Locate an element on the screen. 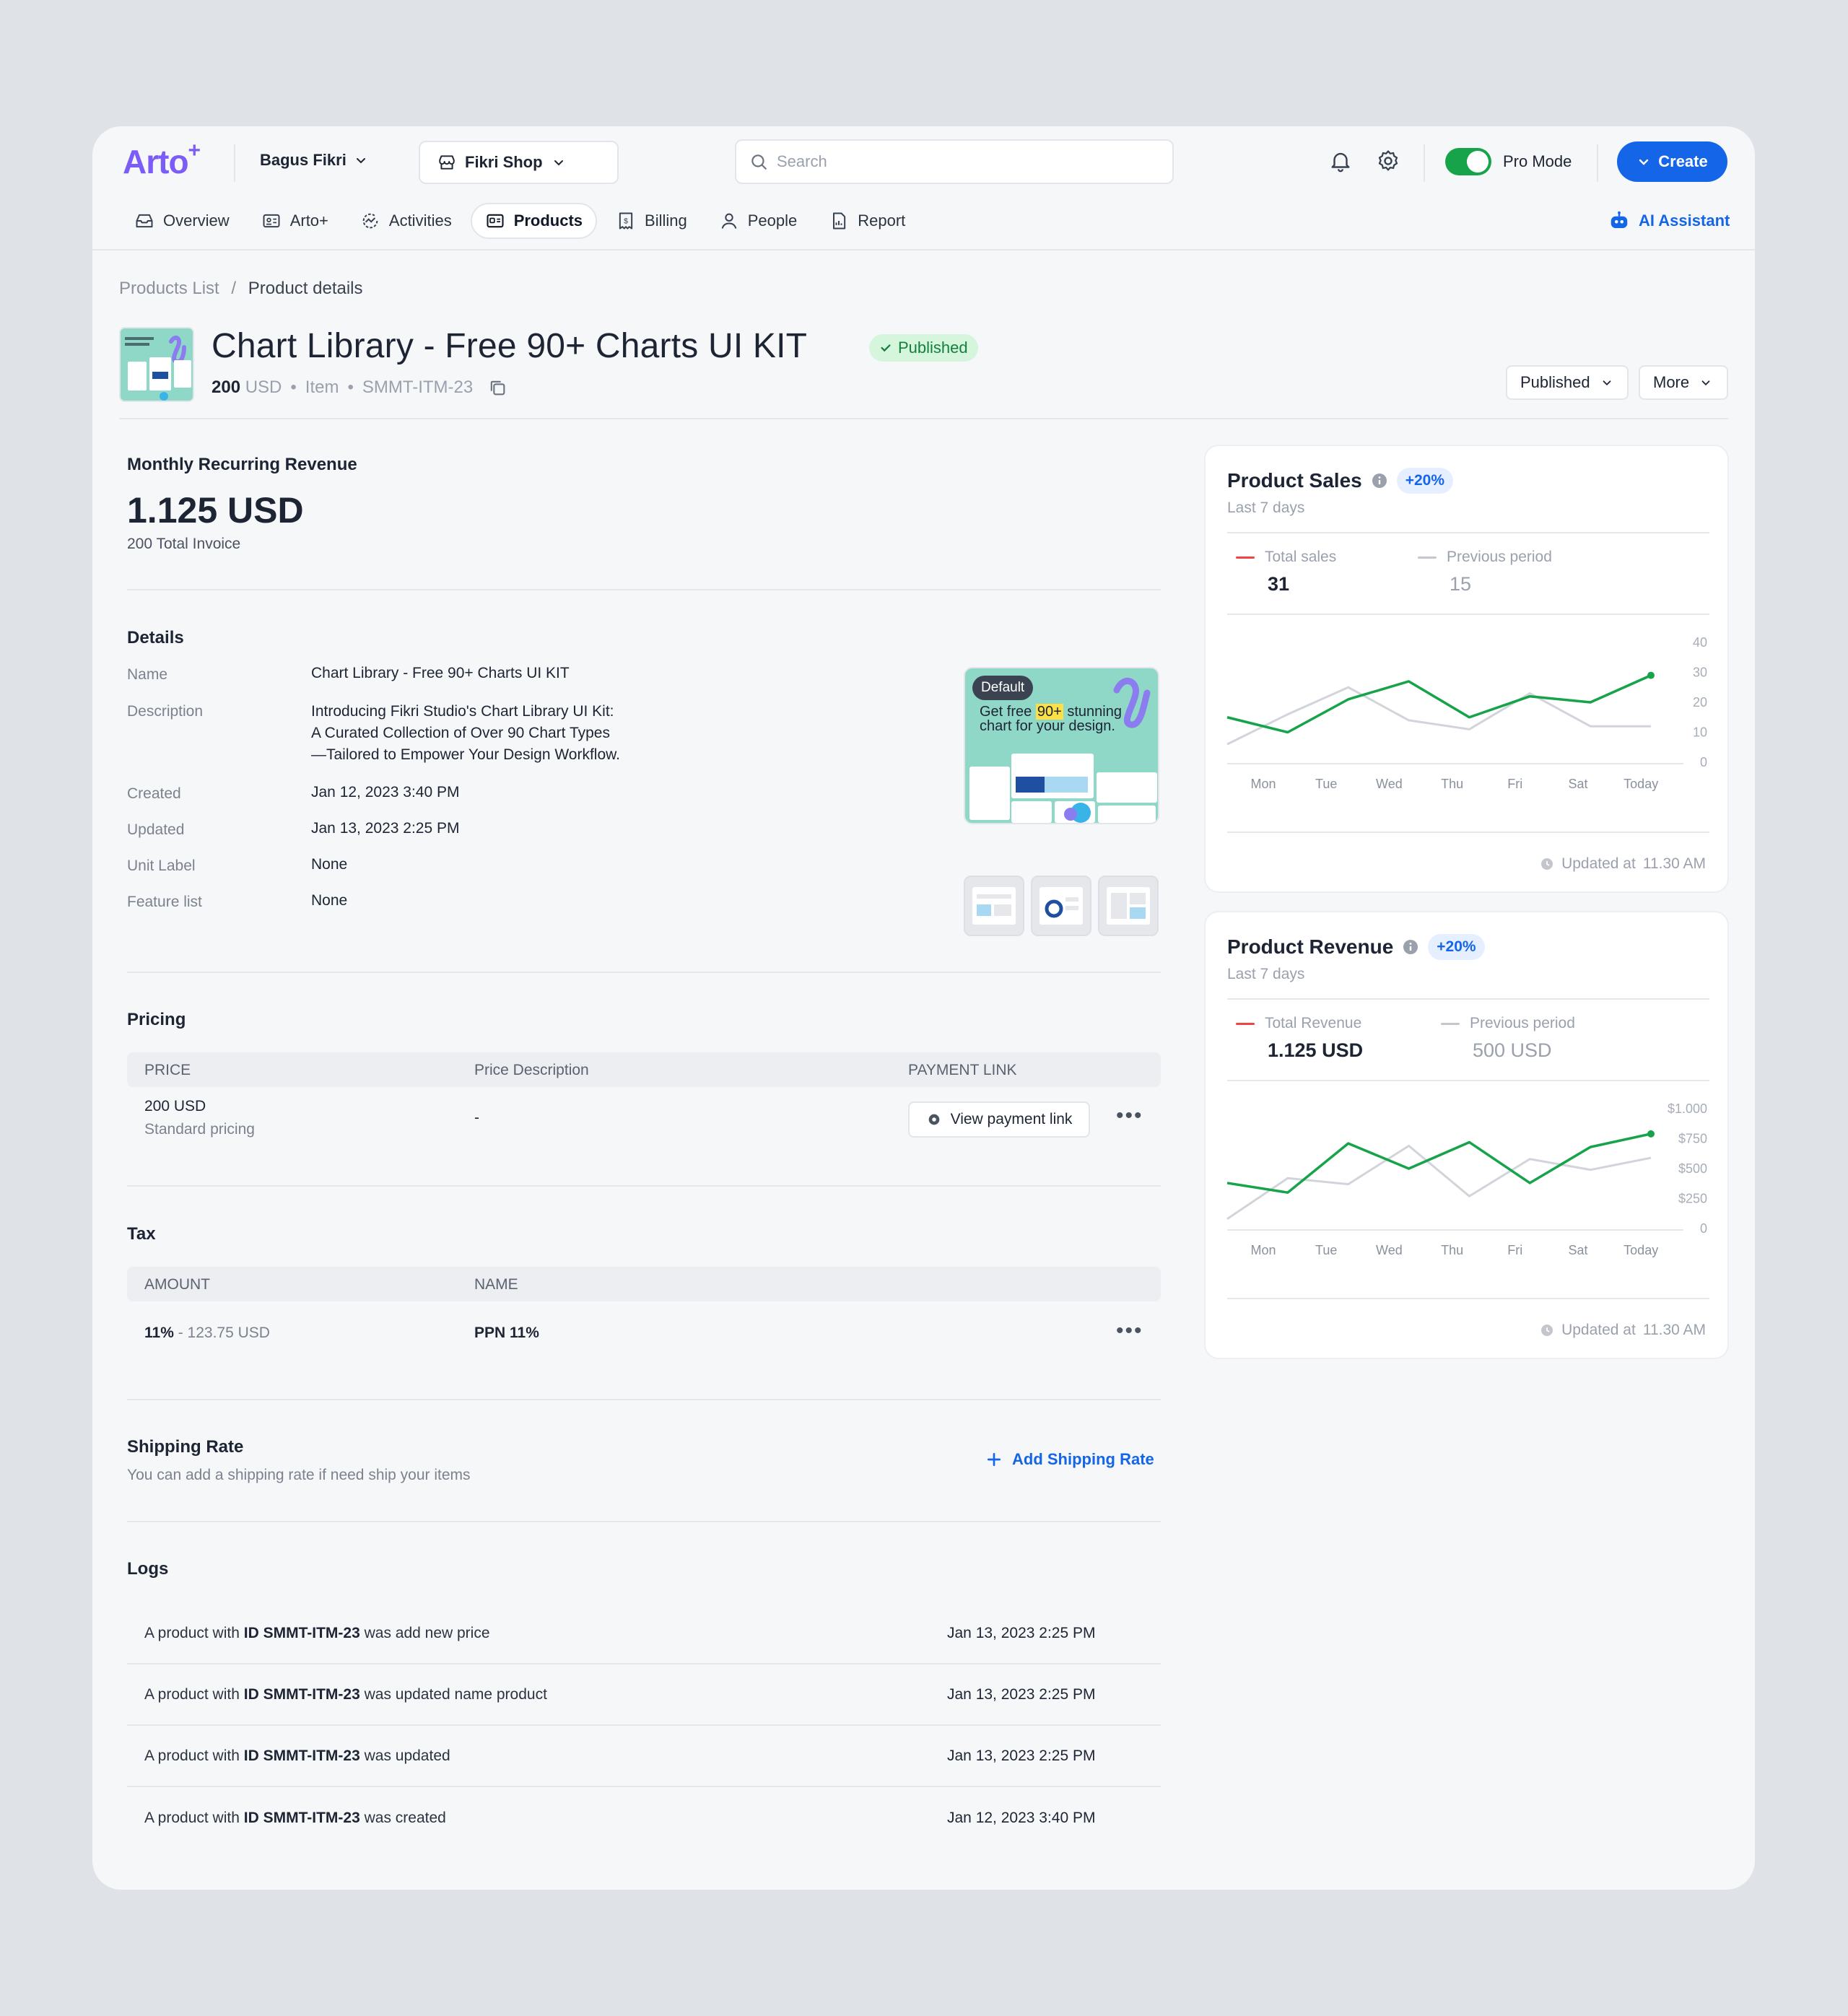  product-currency: USD is located at coordinates (263, 387).